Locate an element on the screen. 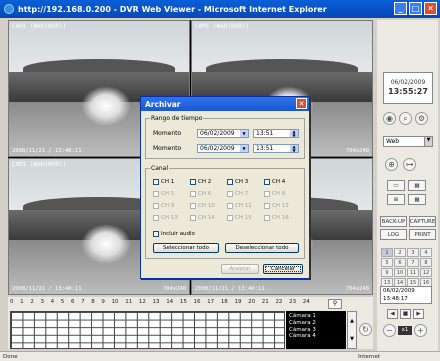  stop-icon: ■ is located at coordinates (405, 314).